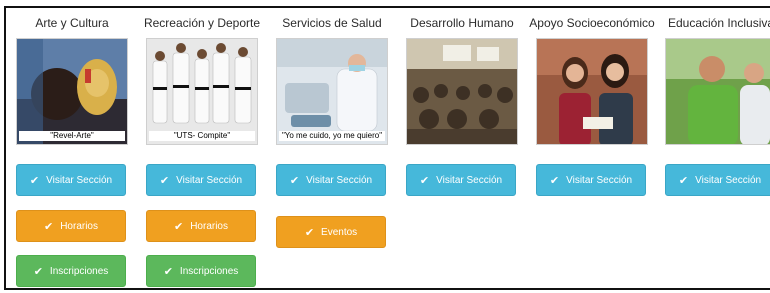 The width and height of the screenshot is (770, 293). What do you see at coordinates (462, 23) in the screenshot?
I see `column-title: Desarrollo Humano` at bounding box center [462, 23].